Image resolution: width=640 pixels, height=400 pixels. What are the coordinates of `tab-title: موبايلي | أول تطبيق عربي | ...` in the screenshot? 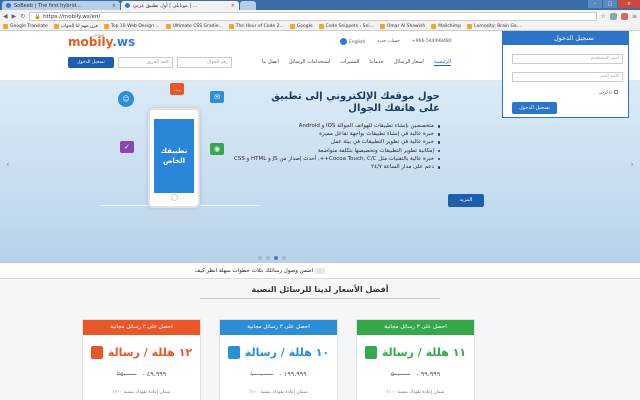 It's located at (165, 5).